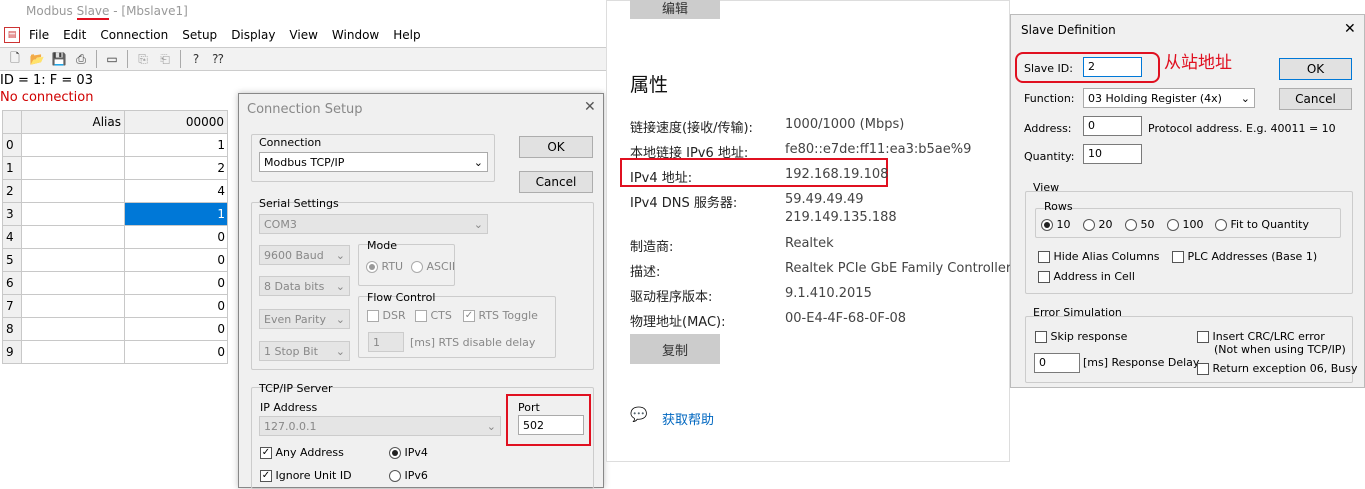 This screenshot has height=489, width=1365. What do you see at coordinates (37, 59) in the screenshot?
I see `open-icon: 📂` at bounding box center [37, 59].